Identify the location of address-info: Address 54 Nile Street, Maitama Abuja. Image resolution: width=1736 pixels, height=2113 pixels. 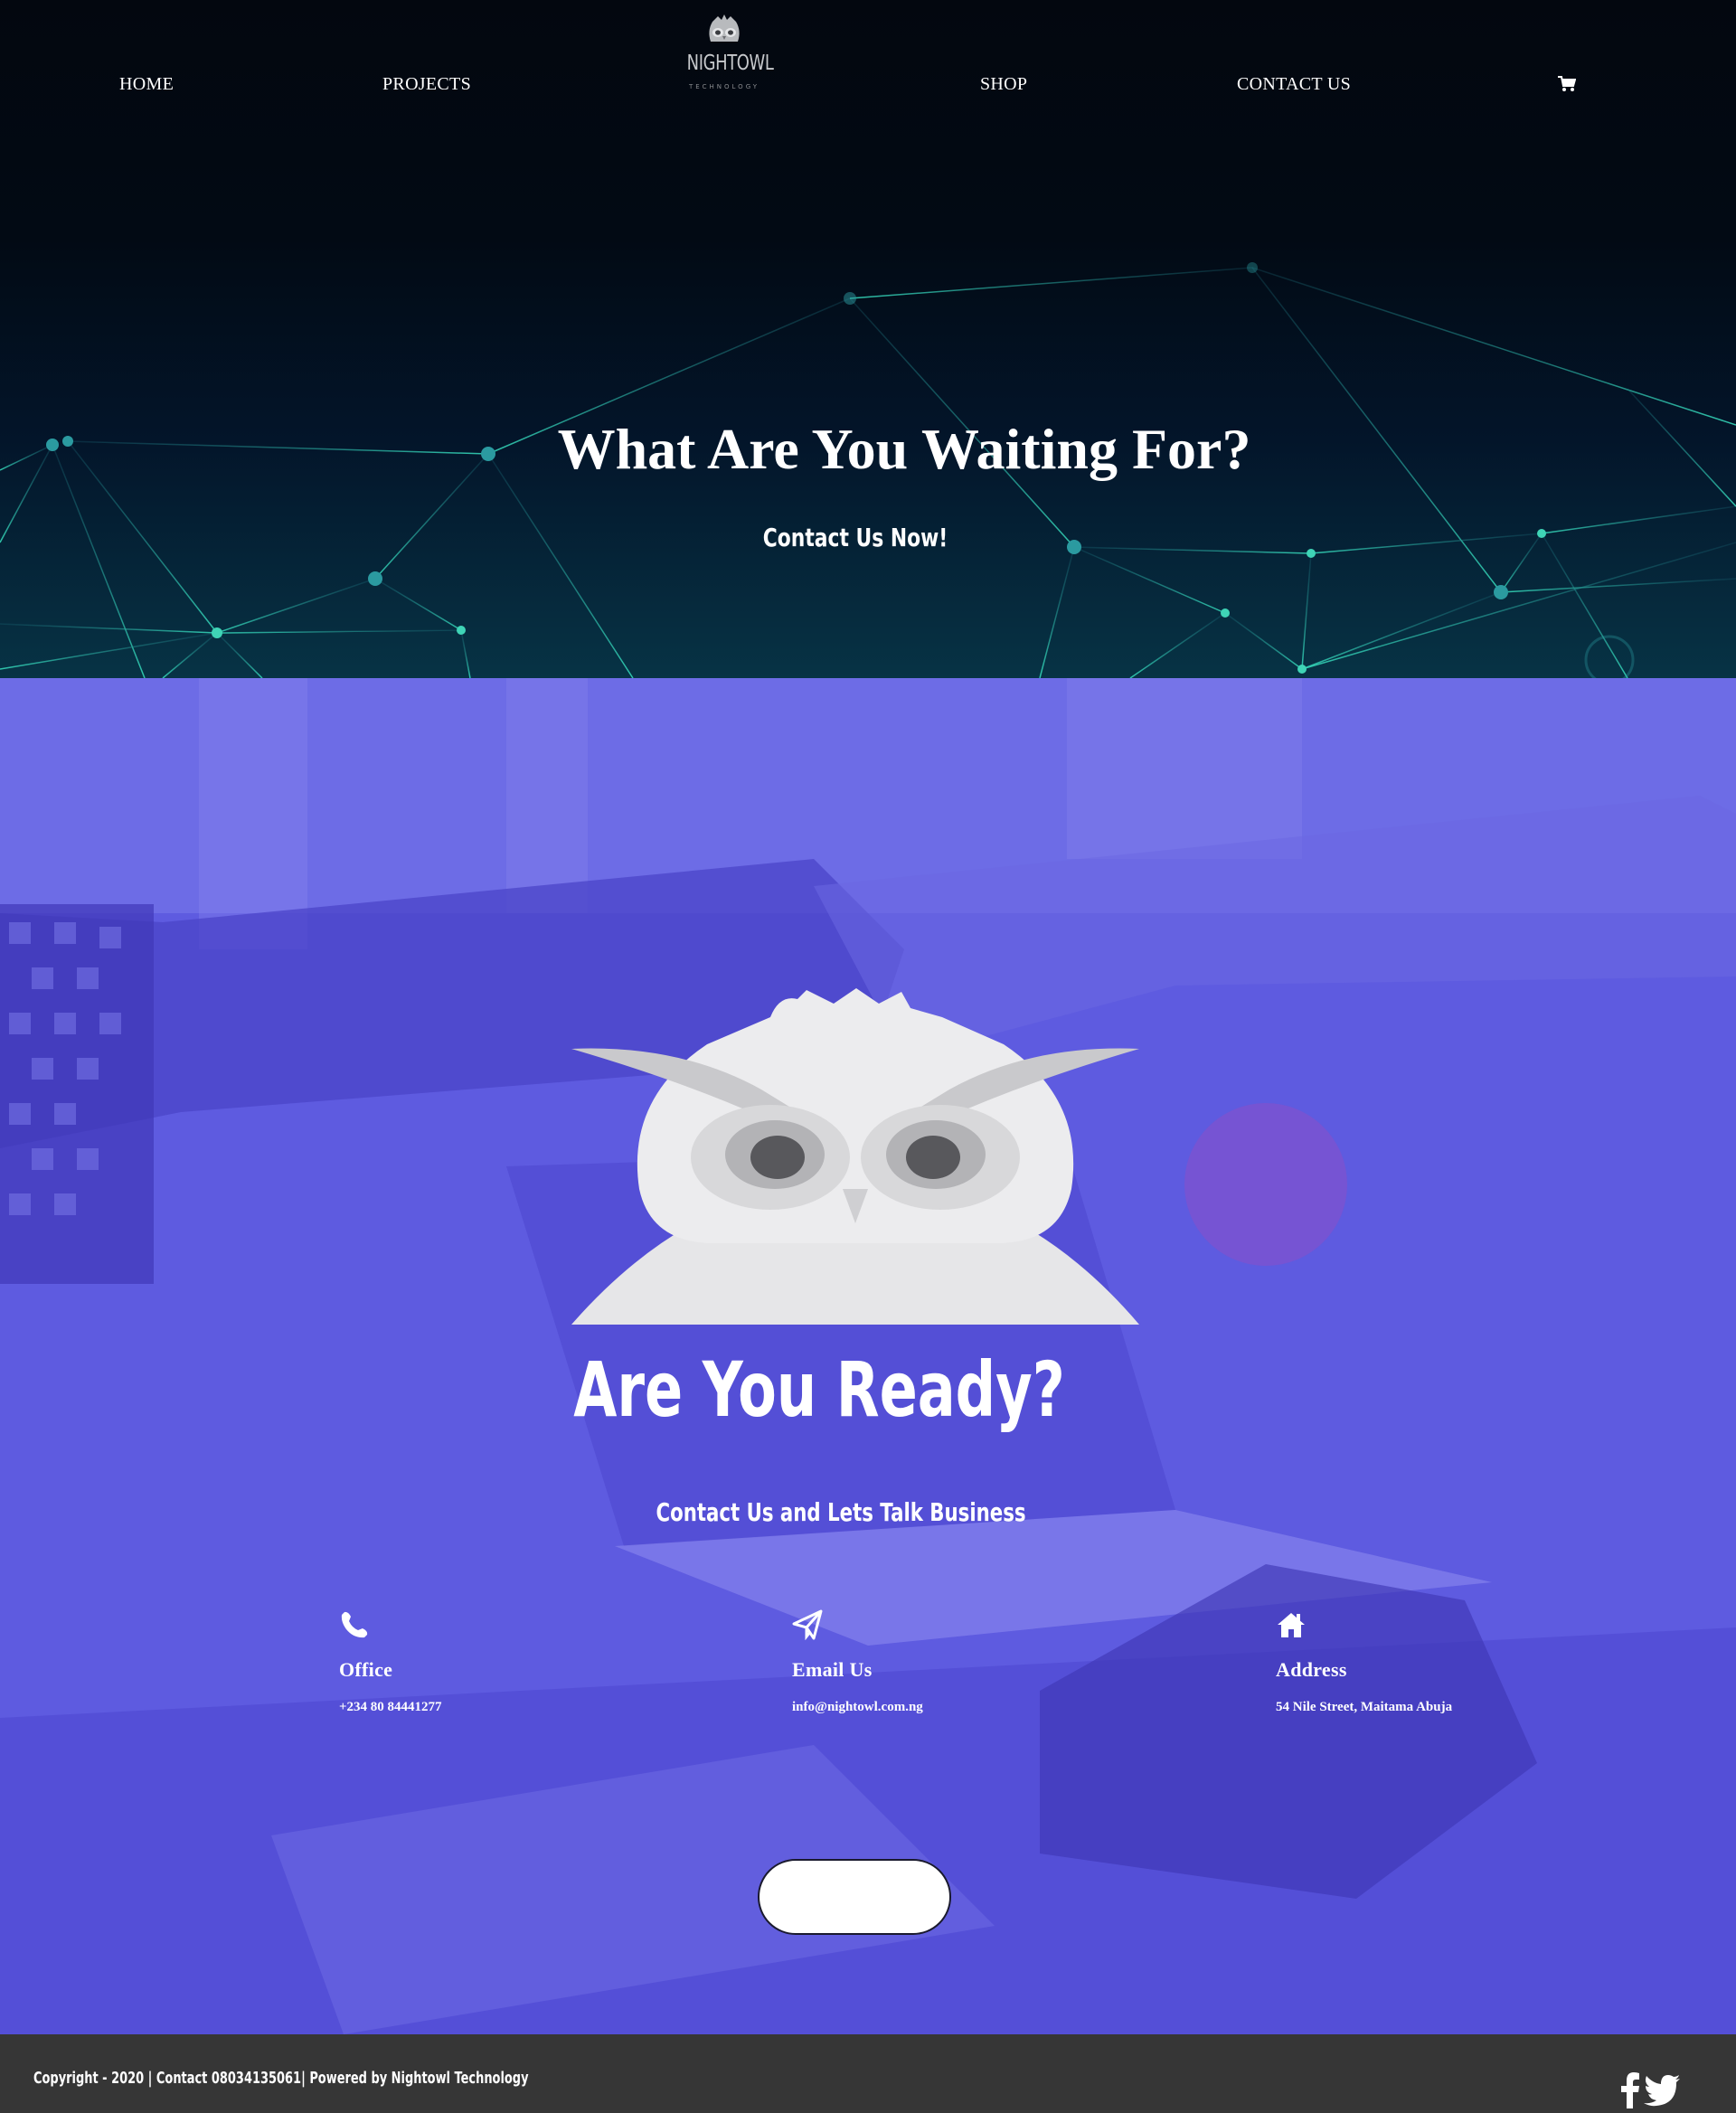
(1412, 1662).